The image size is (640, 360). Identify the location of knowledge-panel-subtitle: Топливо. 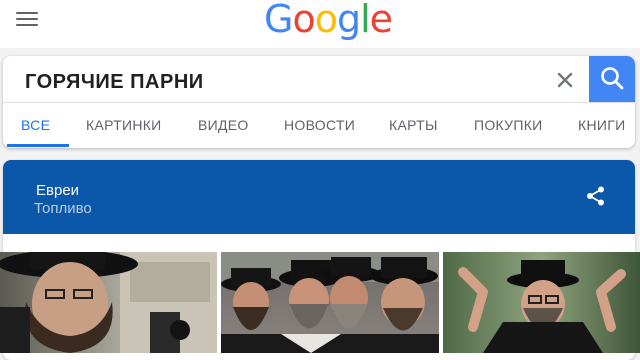
(63, 208).